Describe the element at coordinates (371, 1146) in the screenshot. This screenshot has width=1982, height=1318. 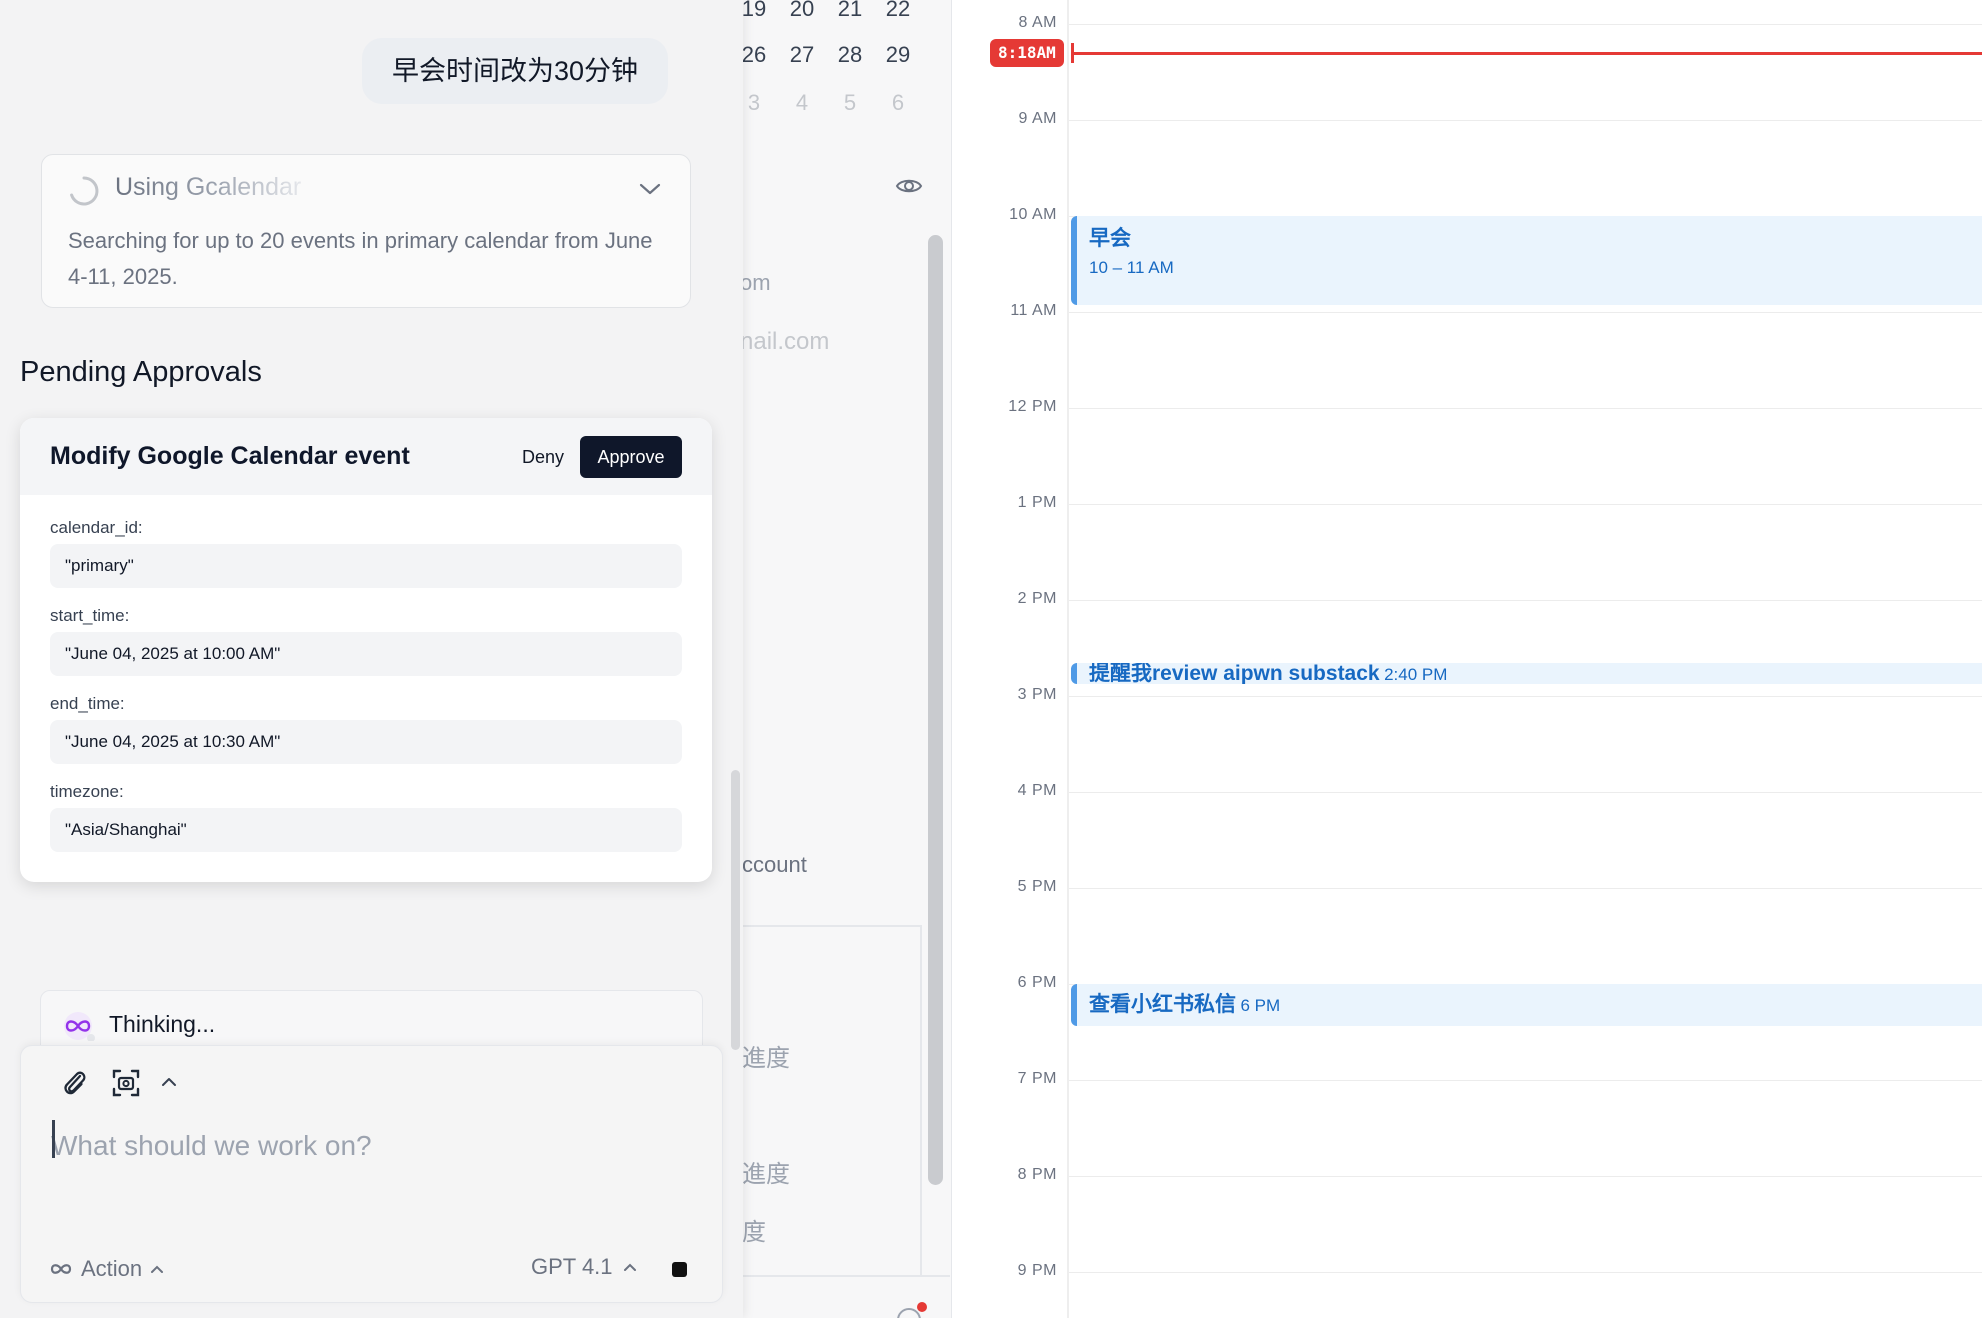
I see `message-input` at that location.